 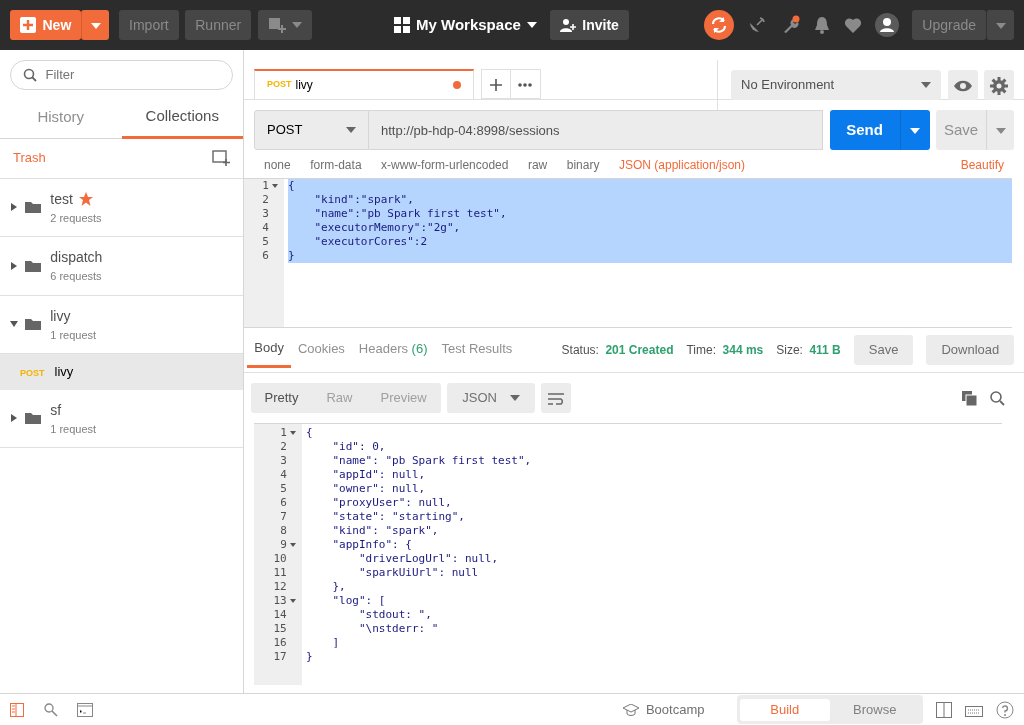 What do you see at coordinates (338, 586) in the screenshot?
I see `code-line: },` at bounding box center [338, 586].